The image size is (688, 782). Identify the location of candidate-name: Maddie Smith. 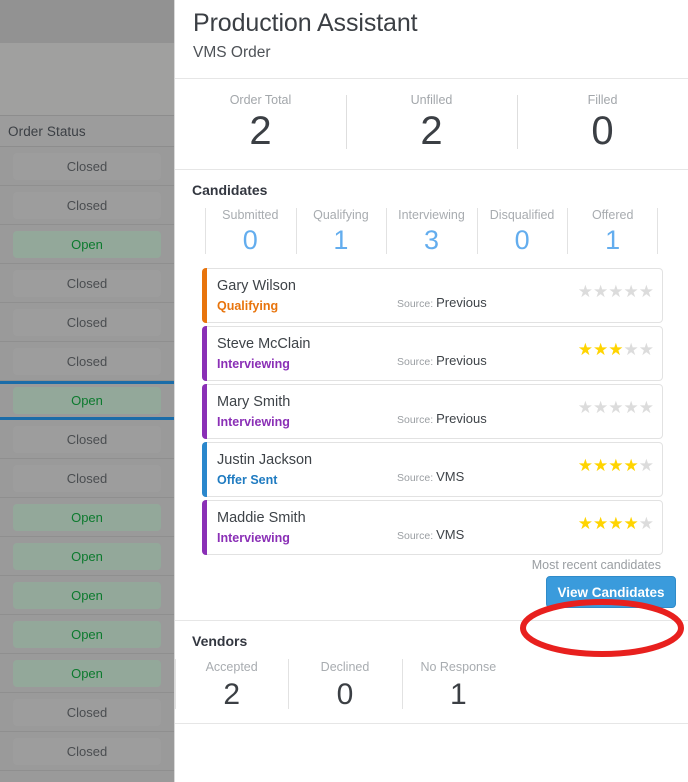
(261, 518).